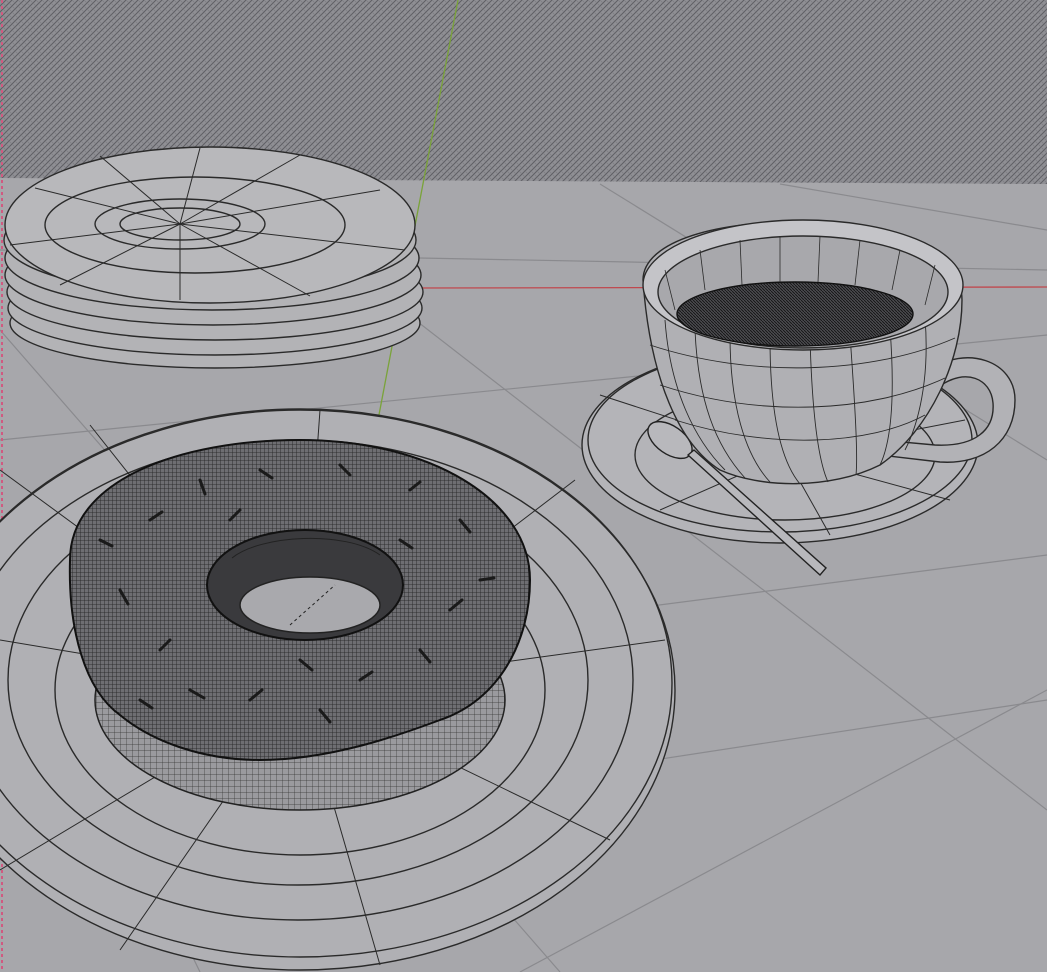 The width and height of the screenshot is (1047, 972). Describe the element at coordinates (795, 314) in the screenshot. I see `coffee-surface` at that location.